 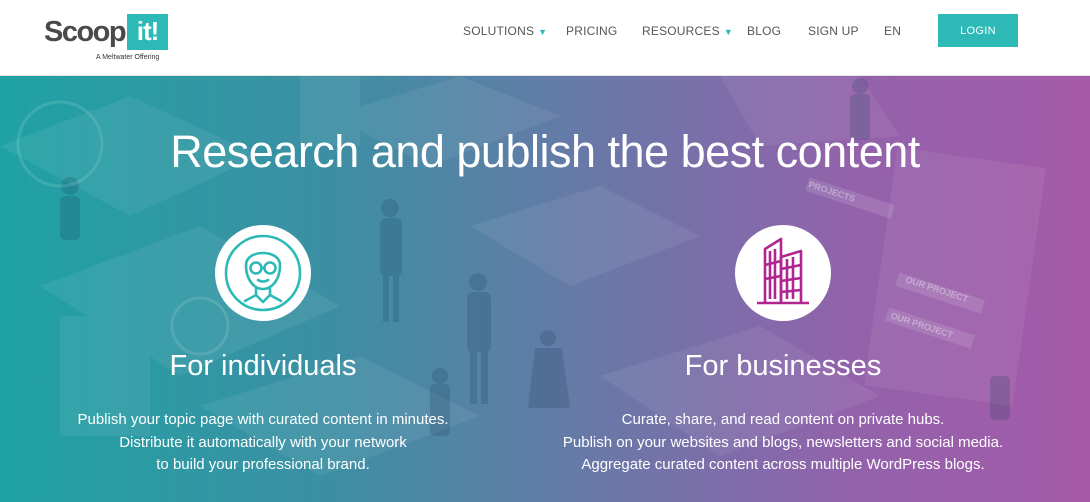 What do you see at coordinates (545, 151) in the screenshot?
I see `hero-title: Research and publish the best content` at bounding box center [545, 151].